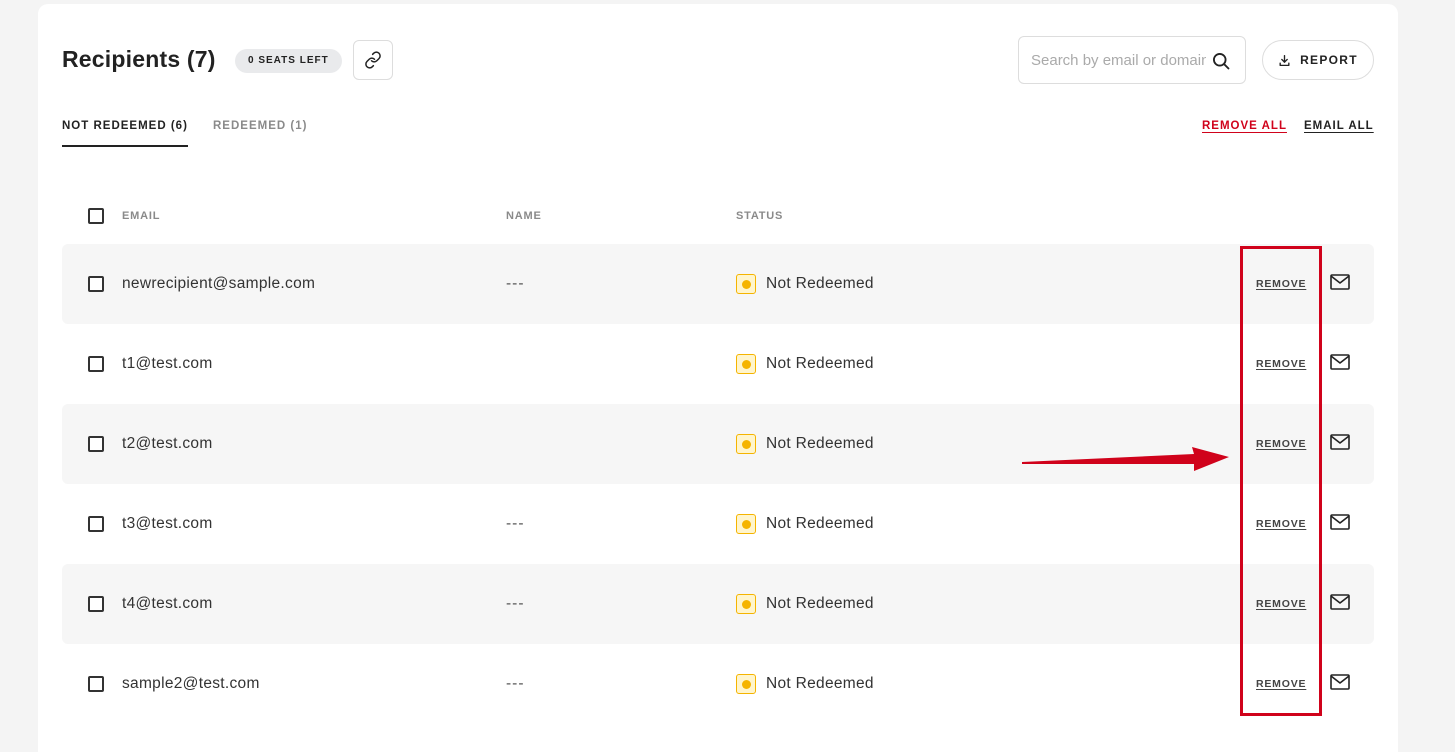  Describe the element at coordinates (96, 216) in the screenshot. I see `select-all-checkbox` at that location.